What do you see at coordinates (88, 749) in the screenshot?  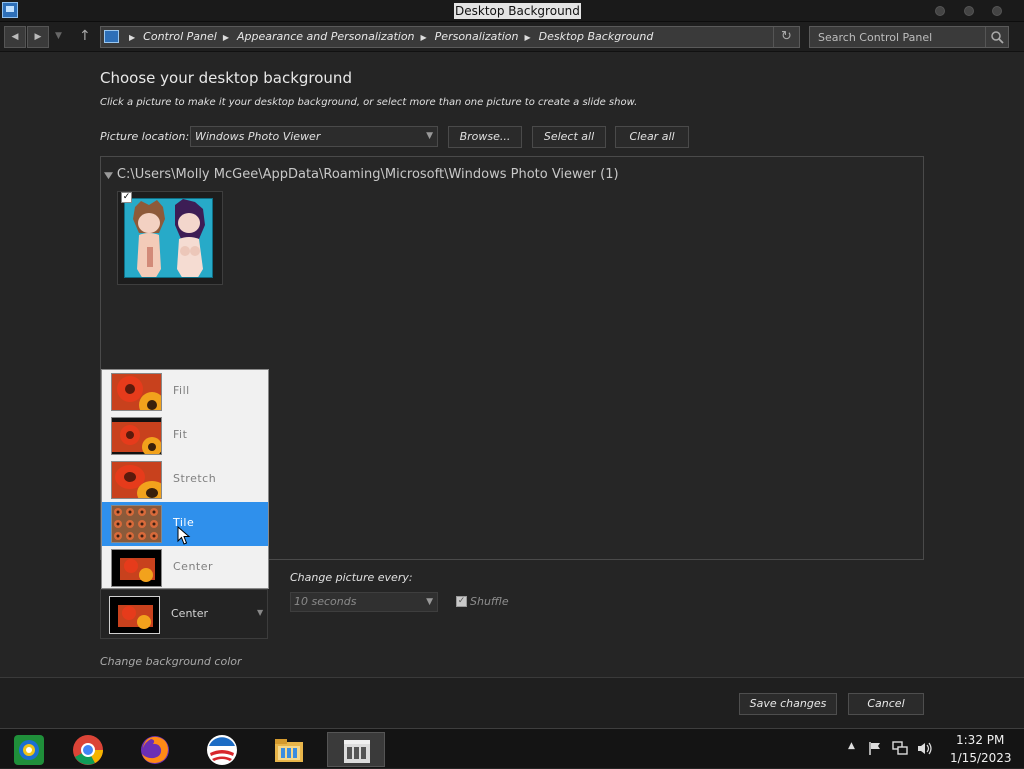 I see `chrome-icon` at bounding box center [88, 749].